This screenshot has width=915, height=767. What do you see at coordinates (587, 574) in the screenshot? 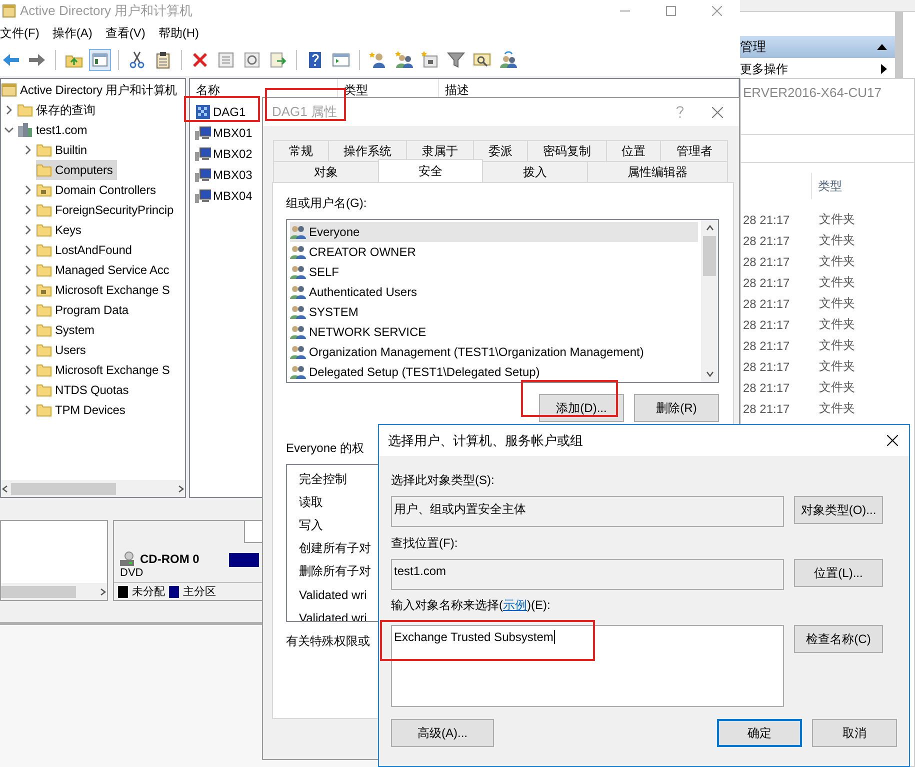
I see `location-field: test1.com` at bounding box center [587, 574].